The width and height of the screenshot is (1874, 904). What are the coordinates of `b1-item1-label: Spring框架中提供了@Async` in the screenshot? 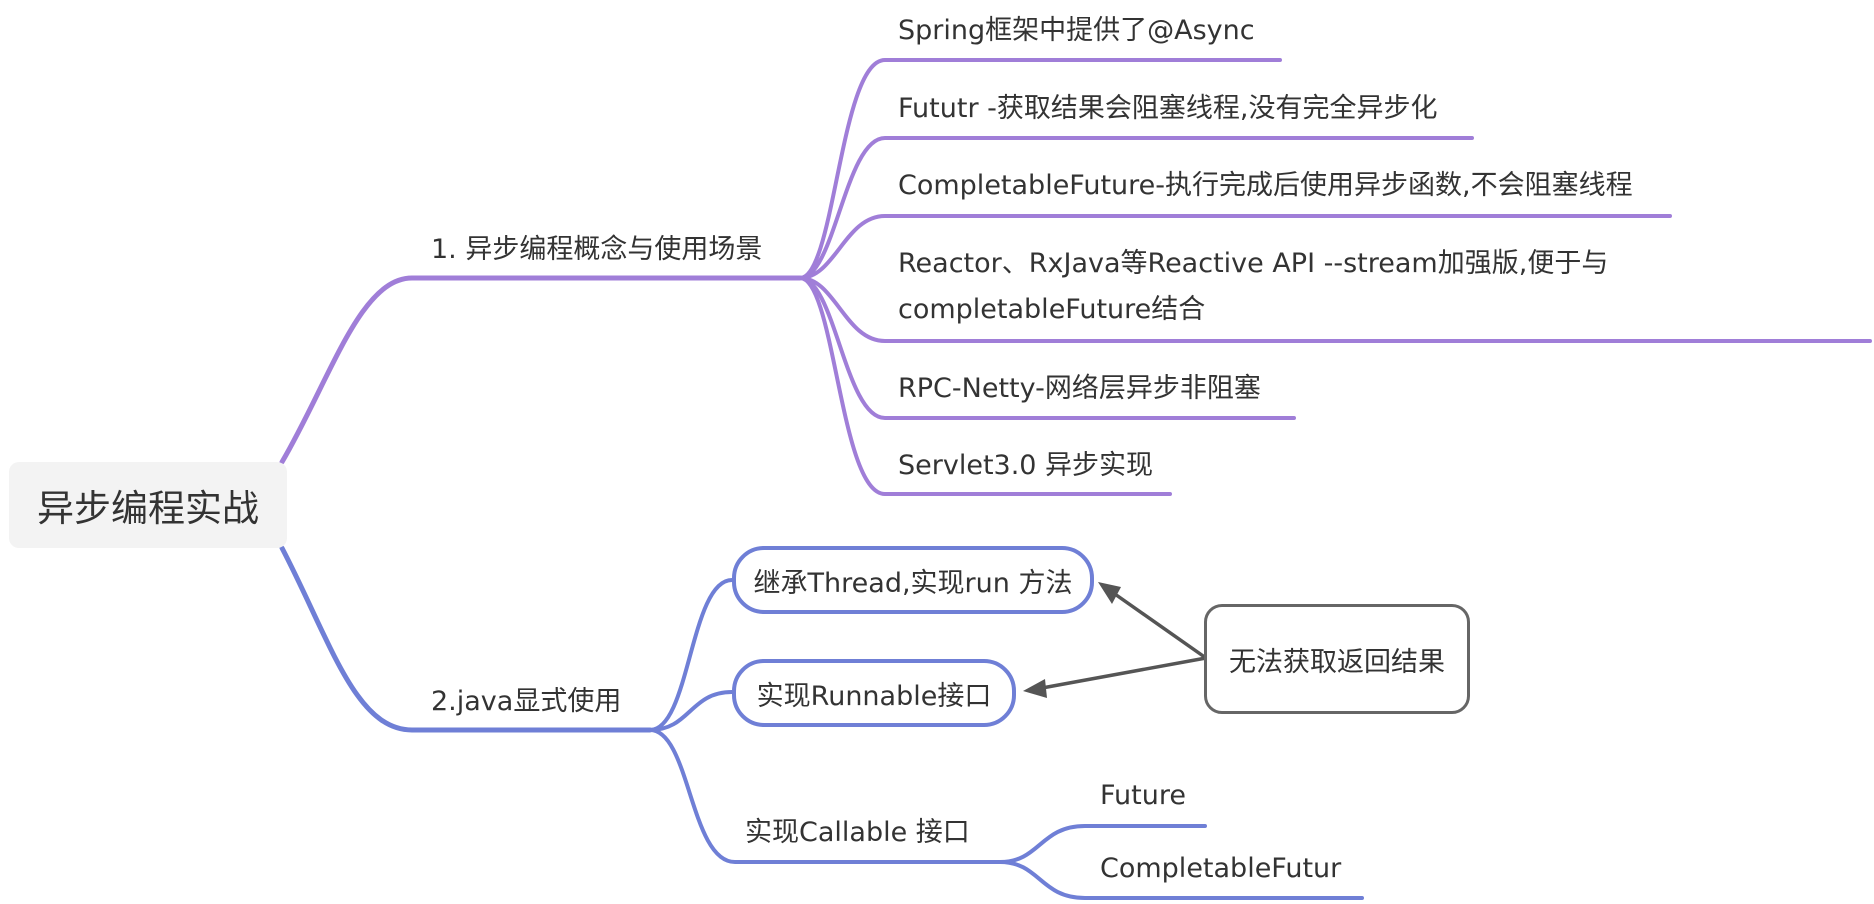 It's located at (1076, 31).